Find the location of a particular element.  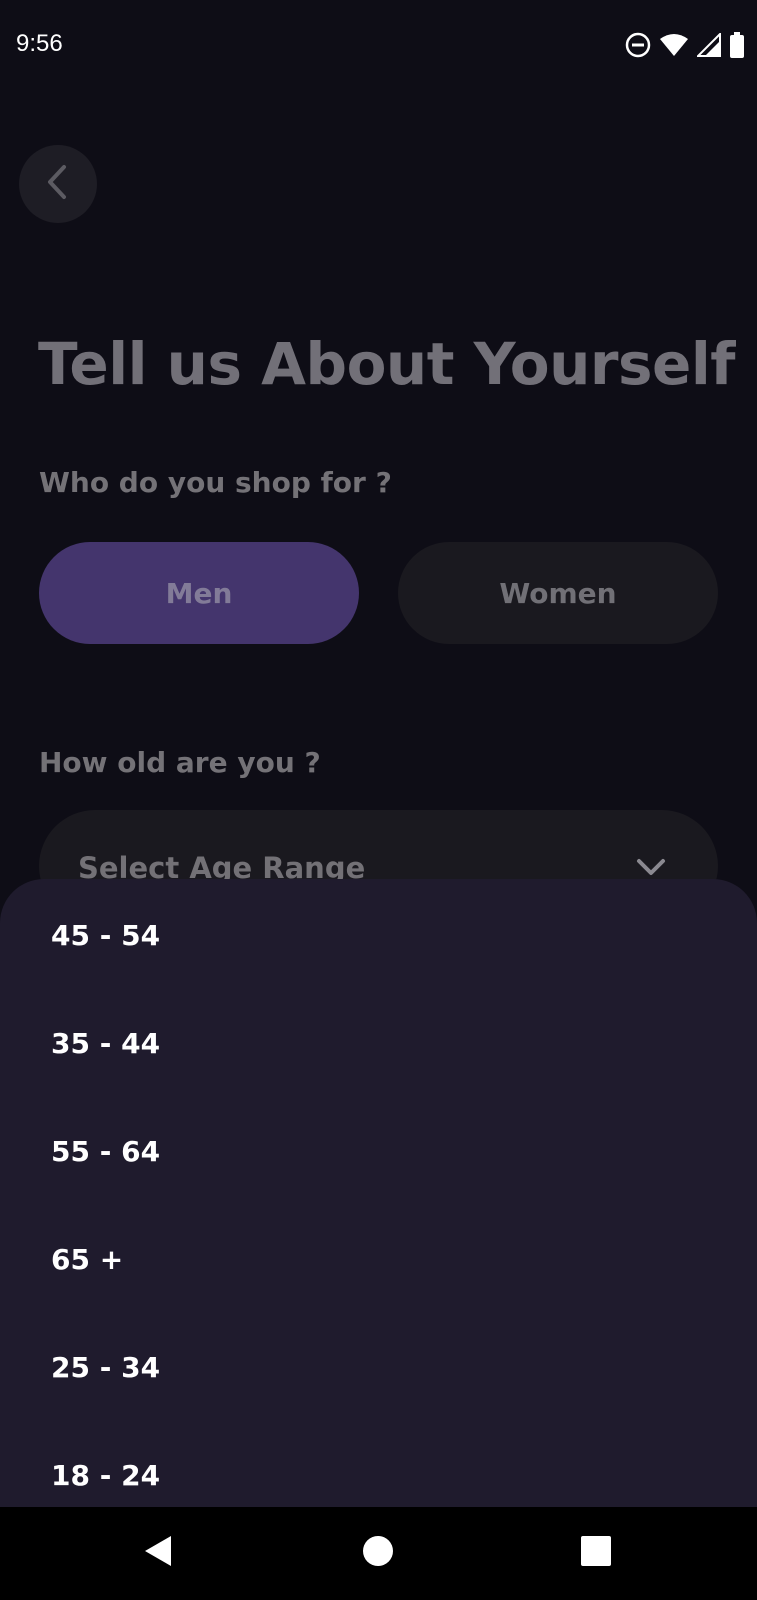

men-button: Men is located at coordinates (199, 593).